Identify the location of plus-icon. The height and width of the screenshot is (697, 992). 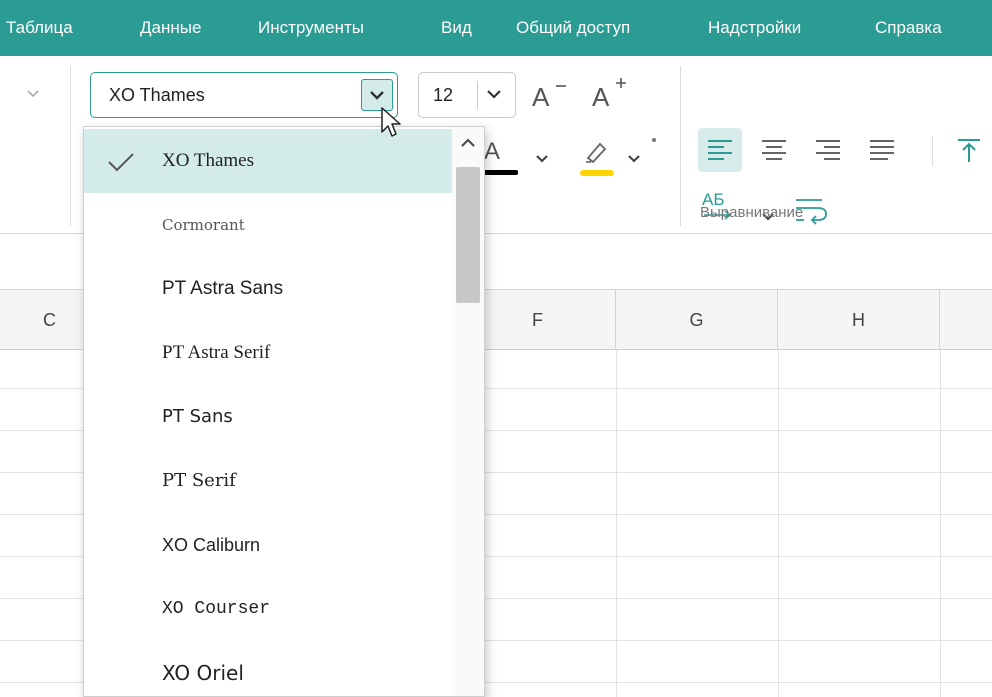
(621, 83).